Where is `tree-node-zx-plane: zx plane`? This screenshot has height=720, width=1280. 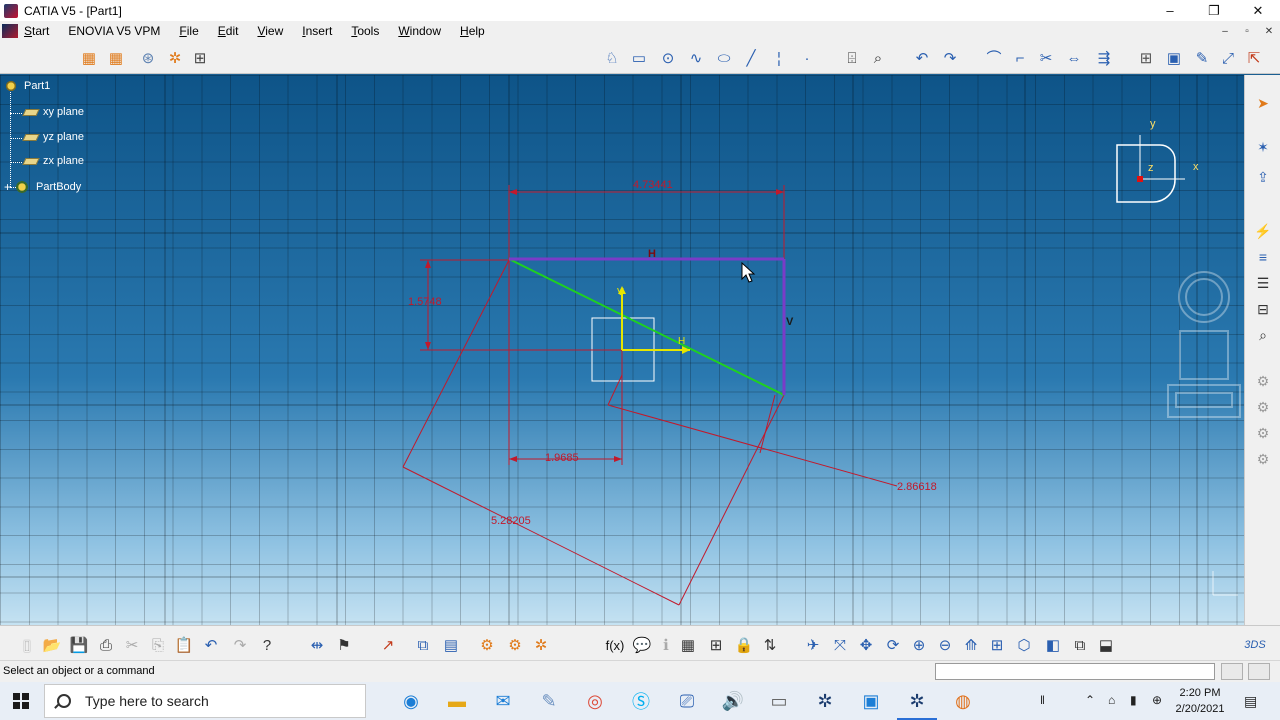
tree-node-zx-plane: zx plane is located at coordinates (53, 161).